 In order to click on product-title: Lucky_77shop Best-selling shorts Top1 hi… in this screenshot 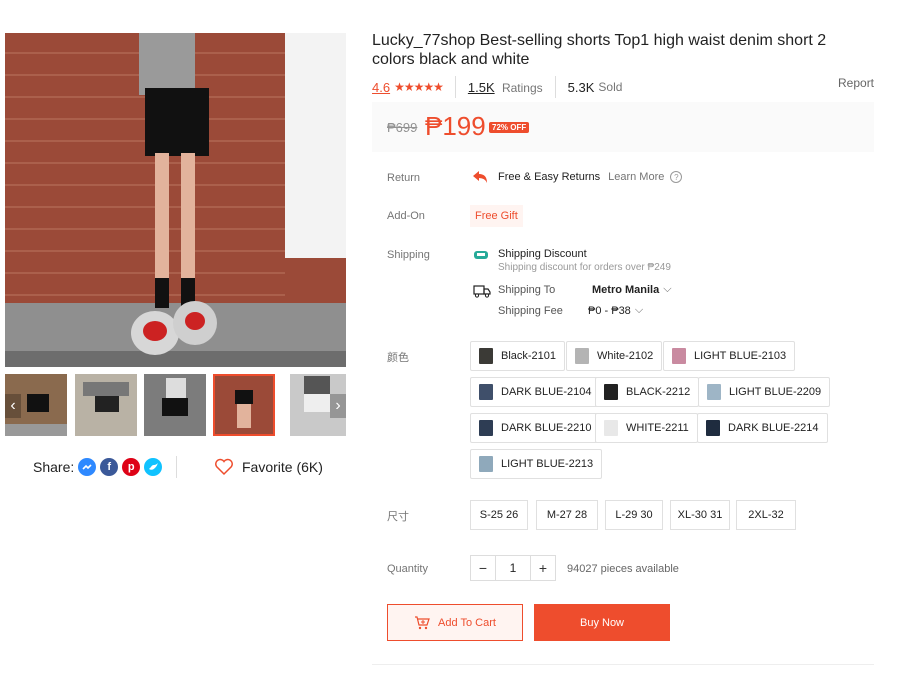, I will do `click(599, 50)`.